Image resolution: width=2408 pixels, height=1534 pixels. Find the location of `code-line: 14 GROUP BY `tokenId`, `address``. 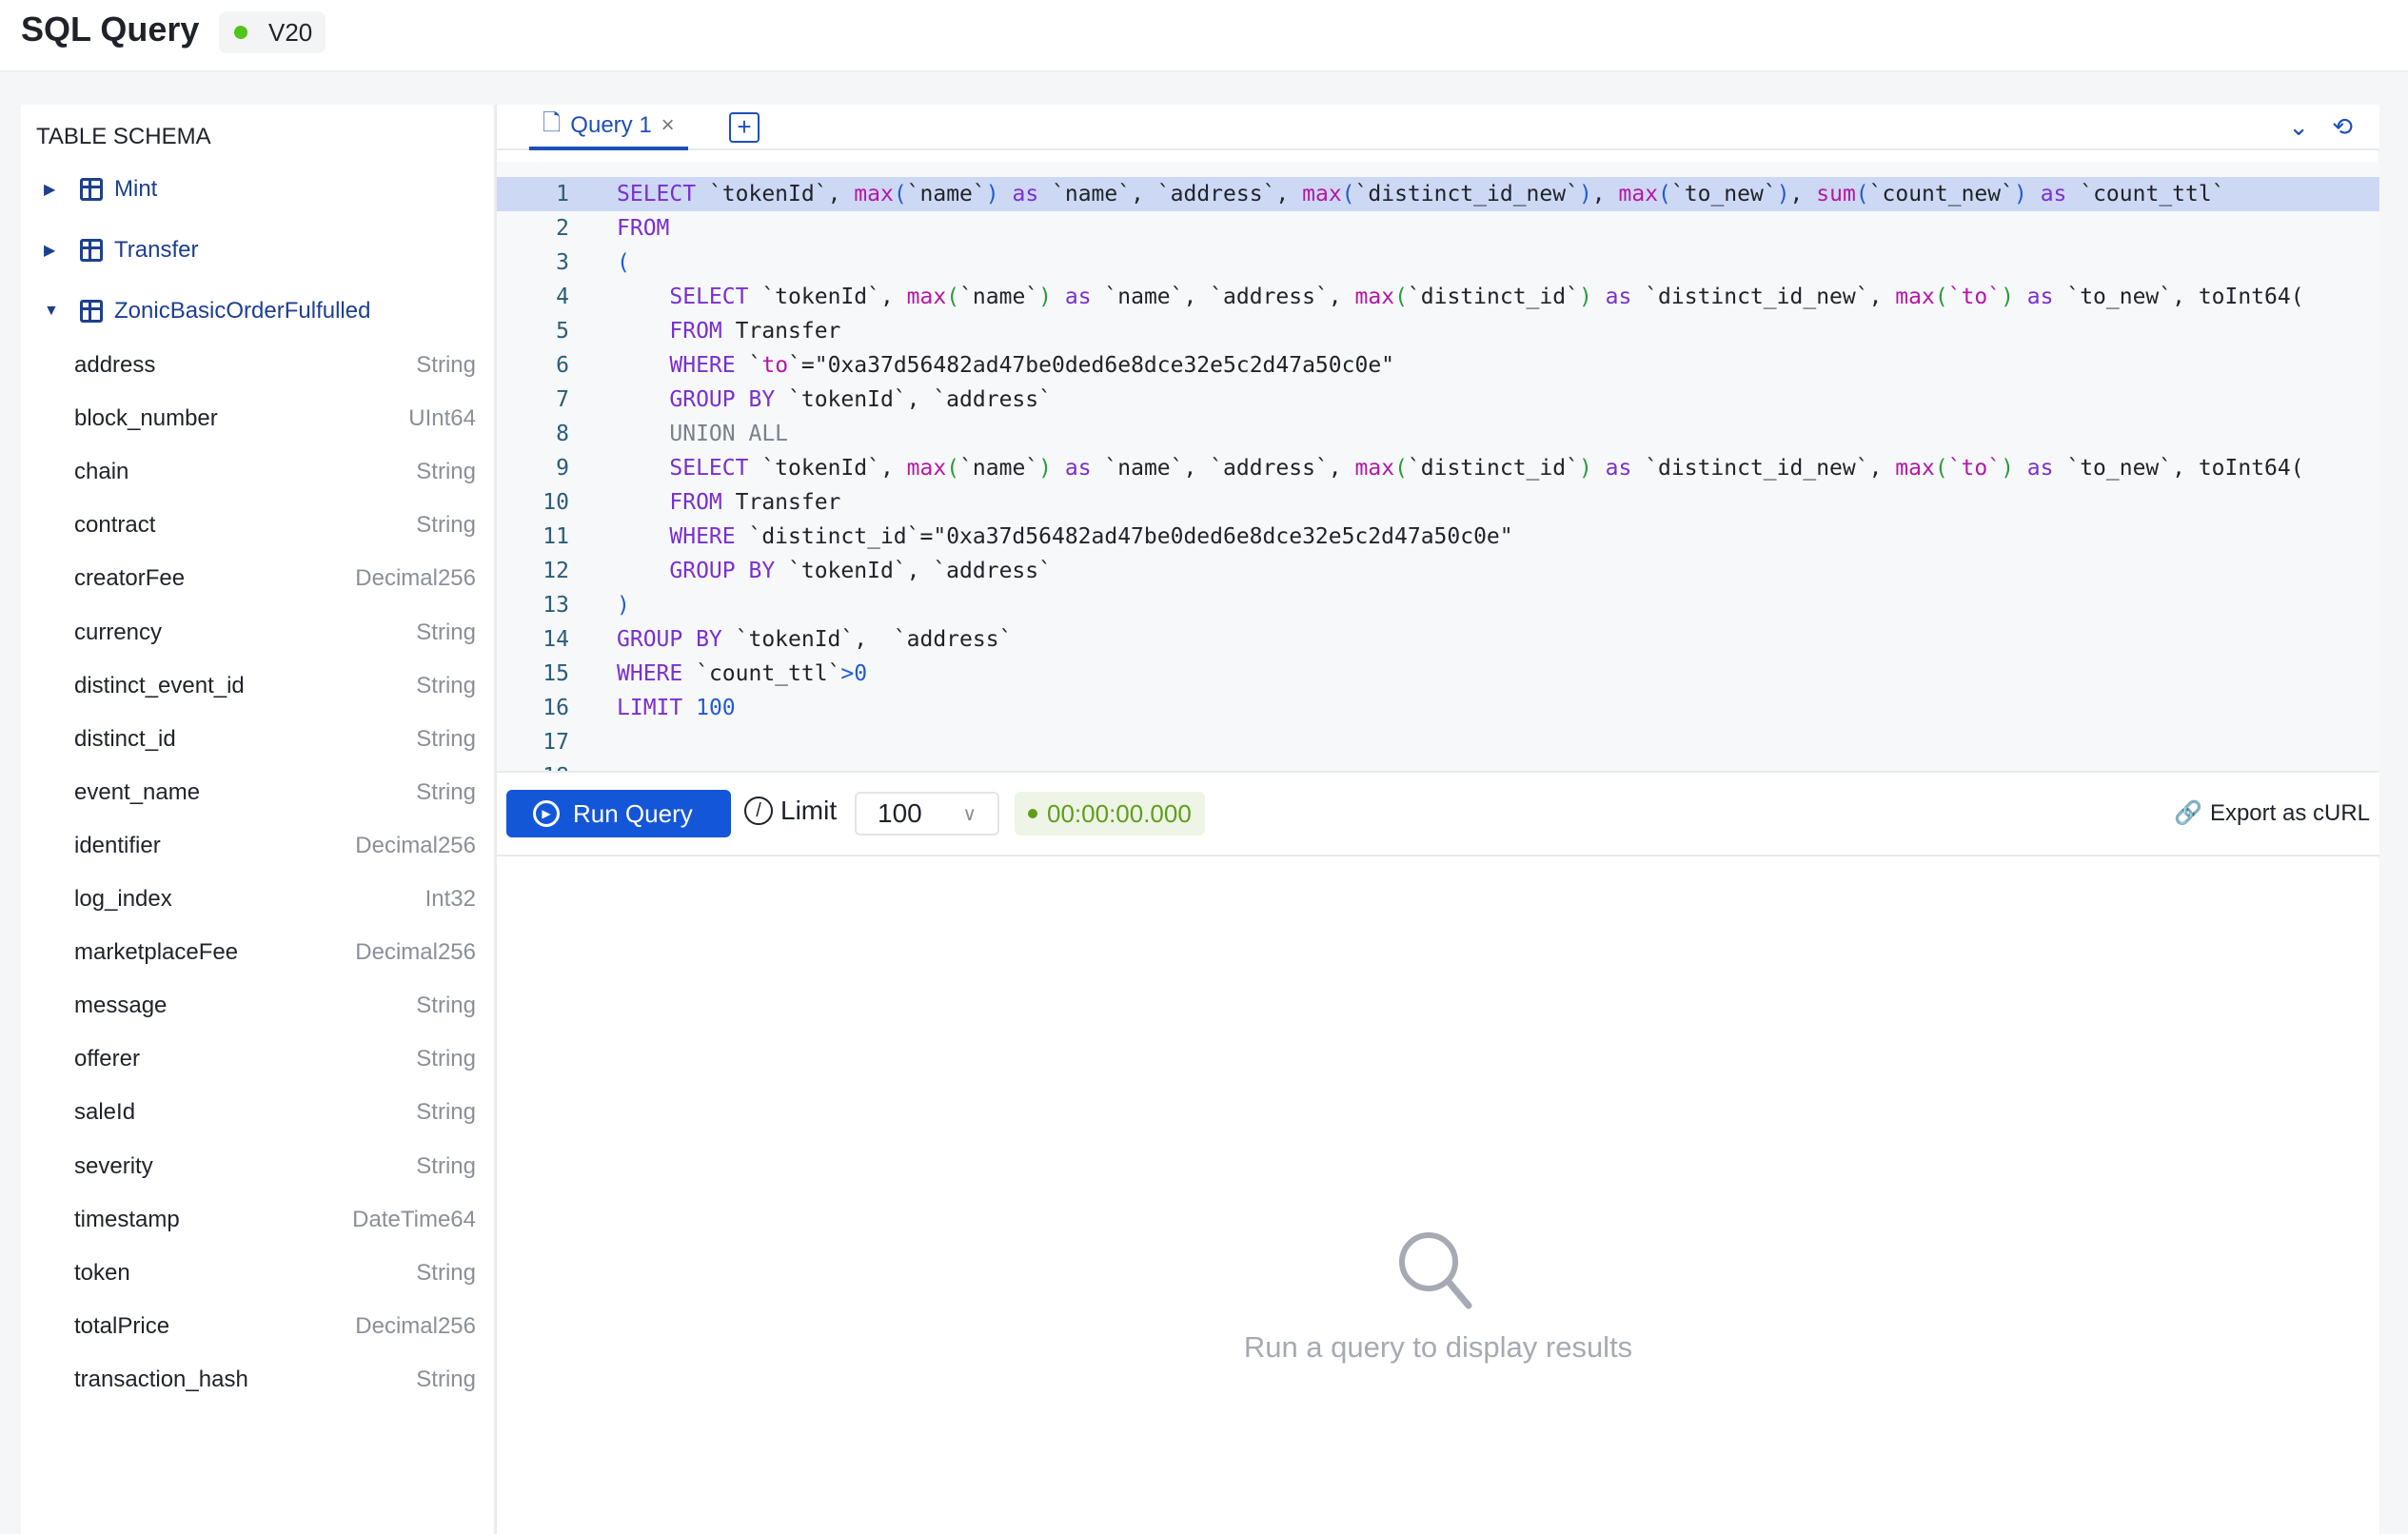

code-line: 14 GROUP BY `tokenId`, `address` is located at coordinates (1438, 640).